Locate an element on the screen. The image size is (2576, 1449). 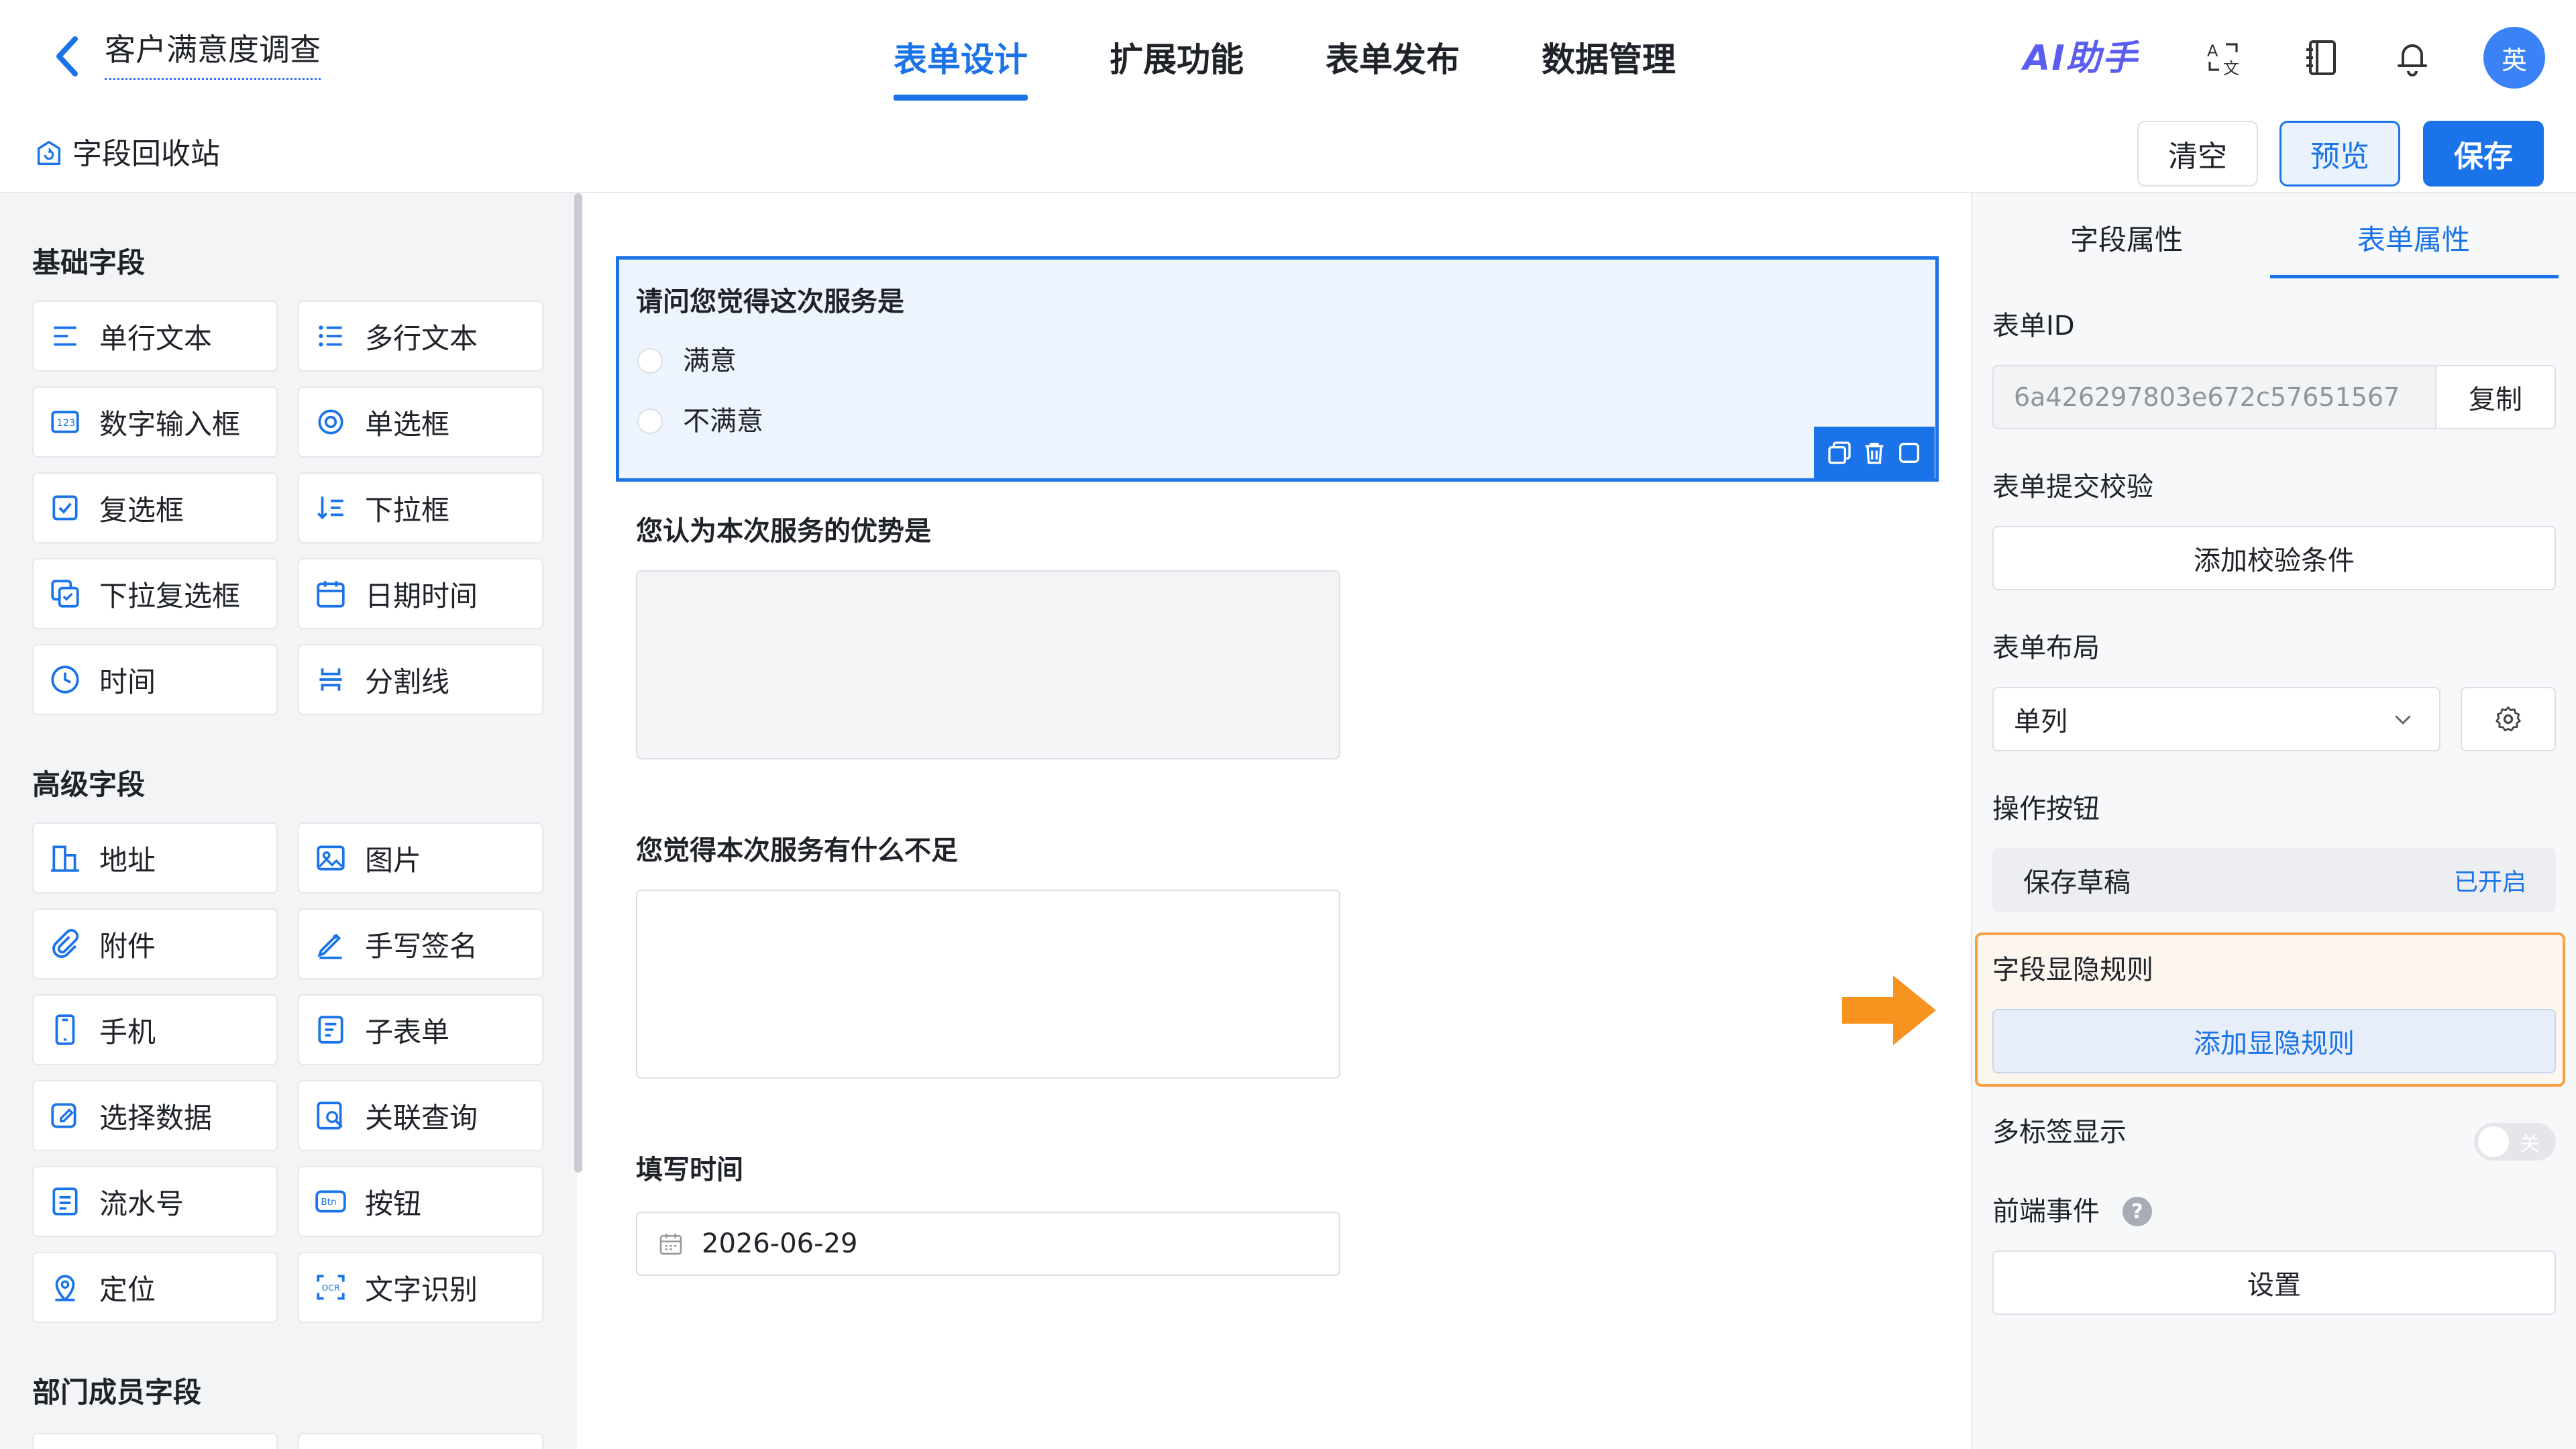
field-ocr: OCR 文字识别 is located at coordinates (420, 1287).